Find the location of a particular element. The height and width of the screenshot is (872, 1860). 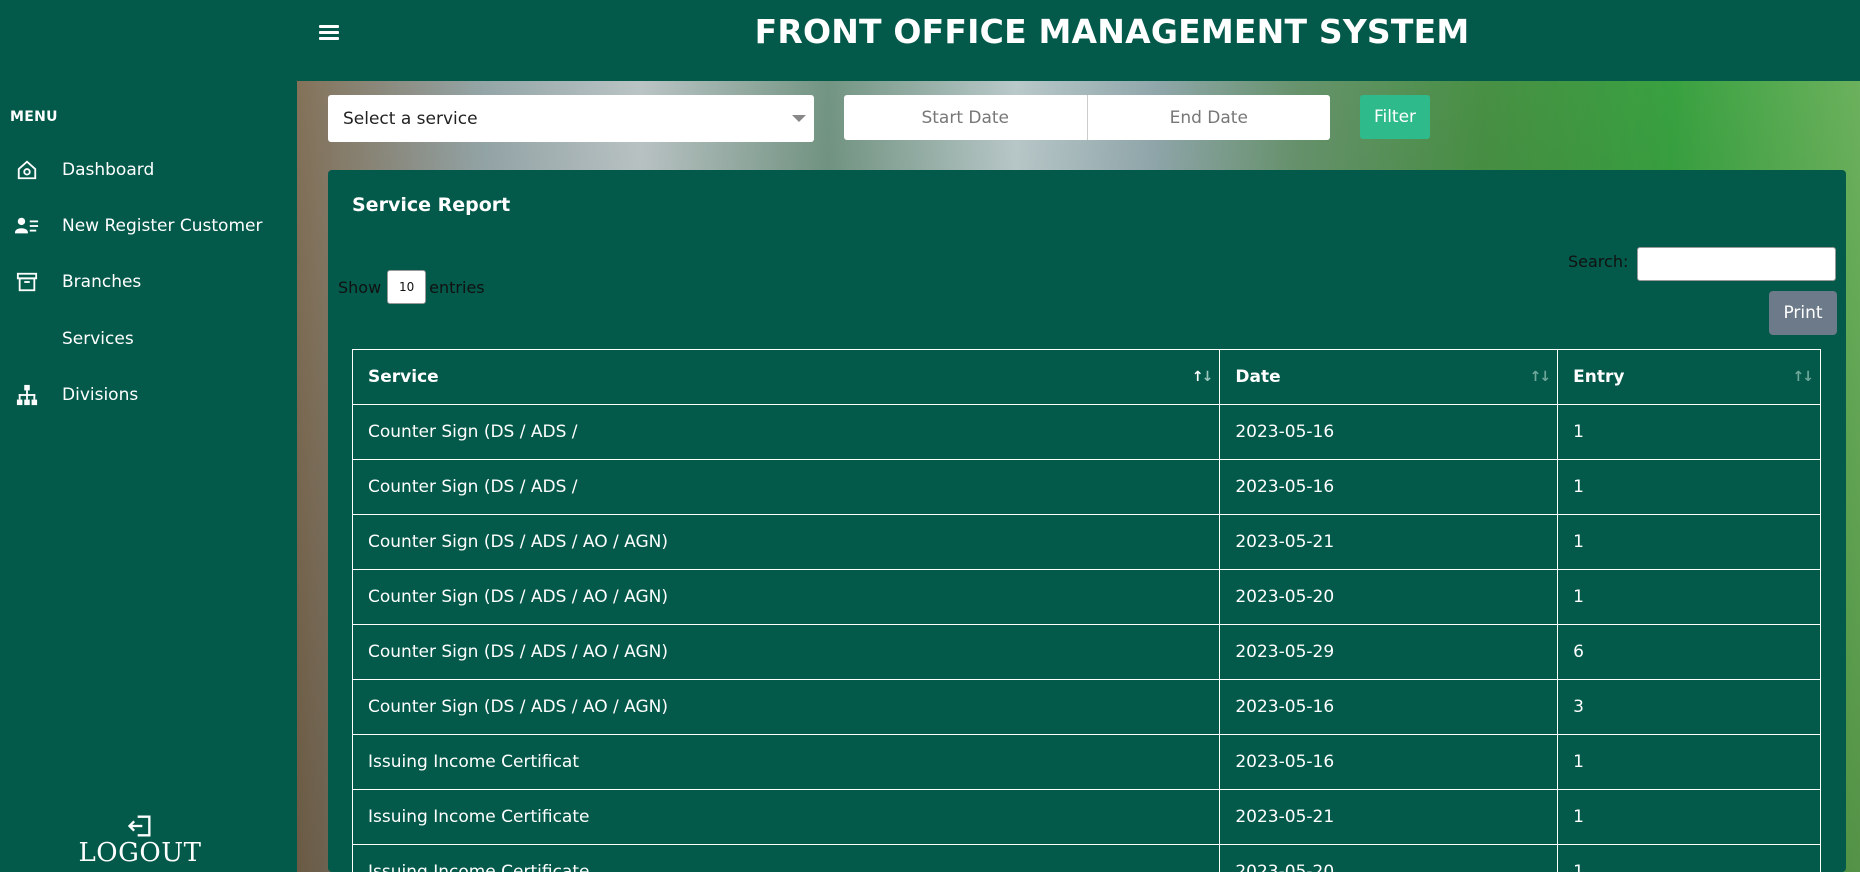

show-entries-control: Show 10 entries is located at coordinates (411, 287).